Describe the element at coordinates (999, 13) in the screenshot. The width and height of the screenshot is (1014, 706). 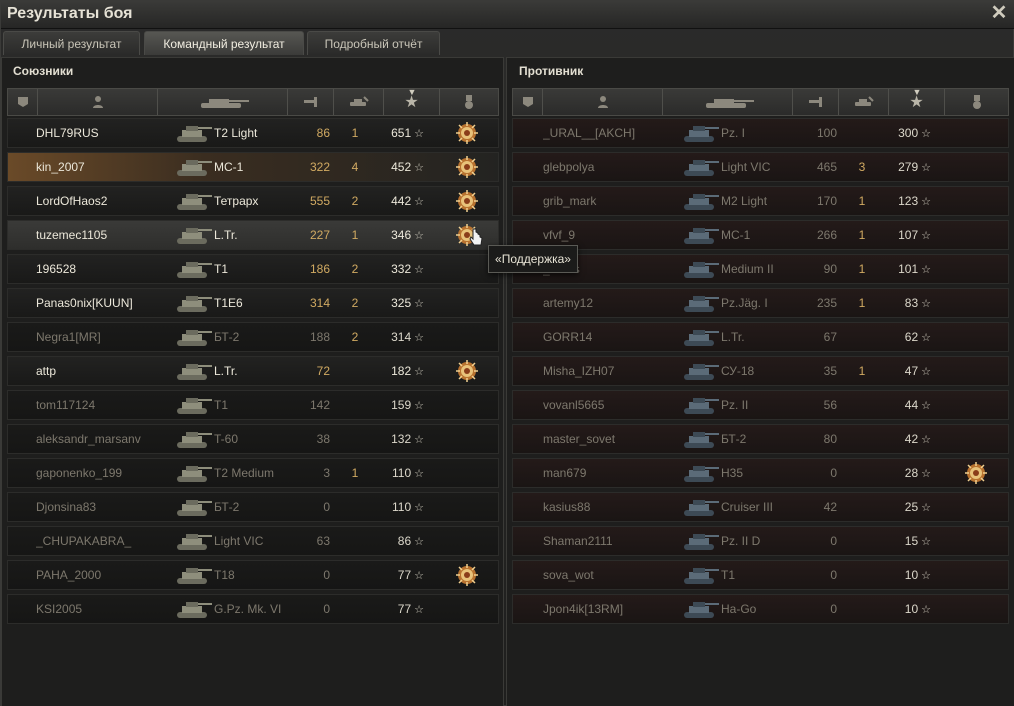
I see `close-icon: ✕` at that location.